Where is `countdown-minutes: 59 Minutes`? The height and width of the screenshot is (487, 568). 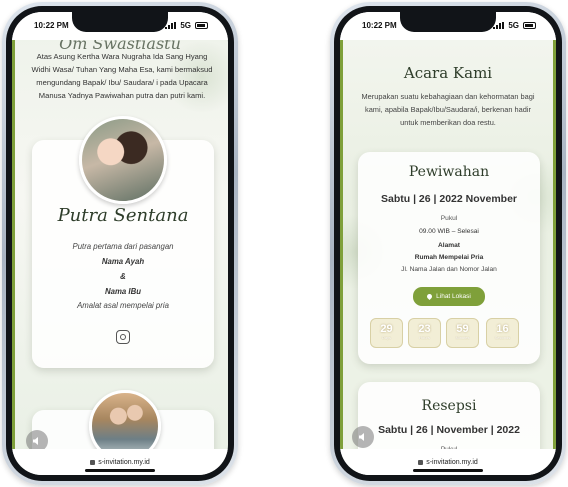 countdown-minutes: 59 Minutes is located at coordinates (462, 333).